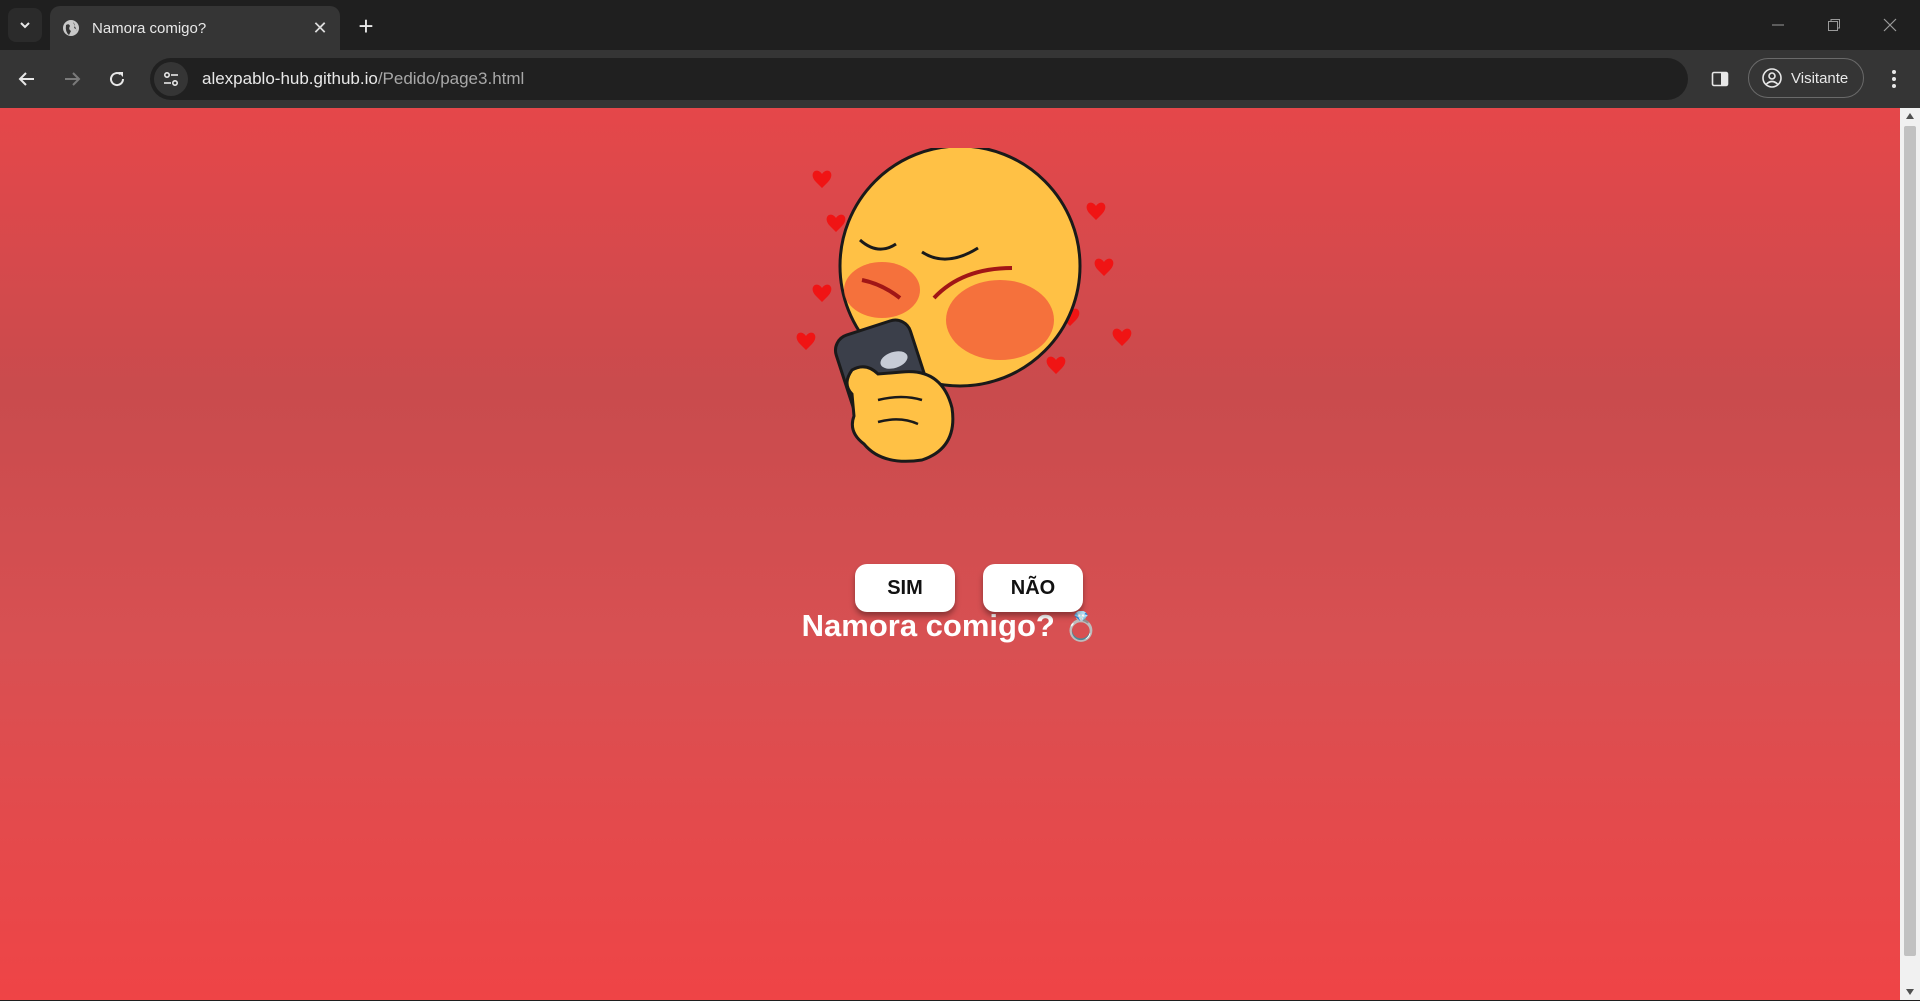 The image size is (1920, 1001). I want to click on blushing-emoji-illustration, so click(964, 305).